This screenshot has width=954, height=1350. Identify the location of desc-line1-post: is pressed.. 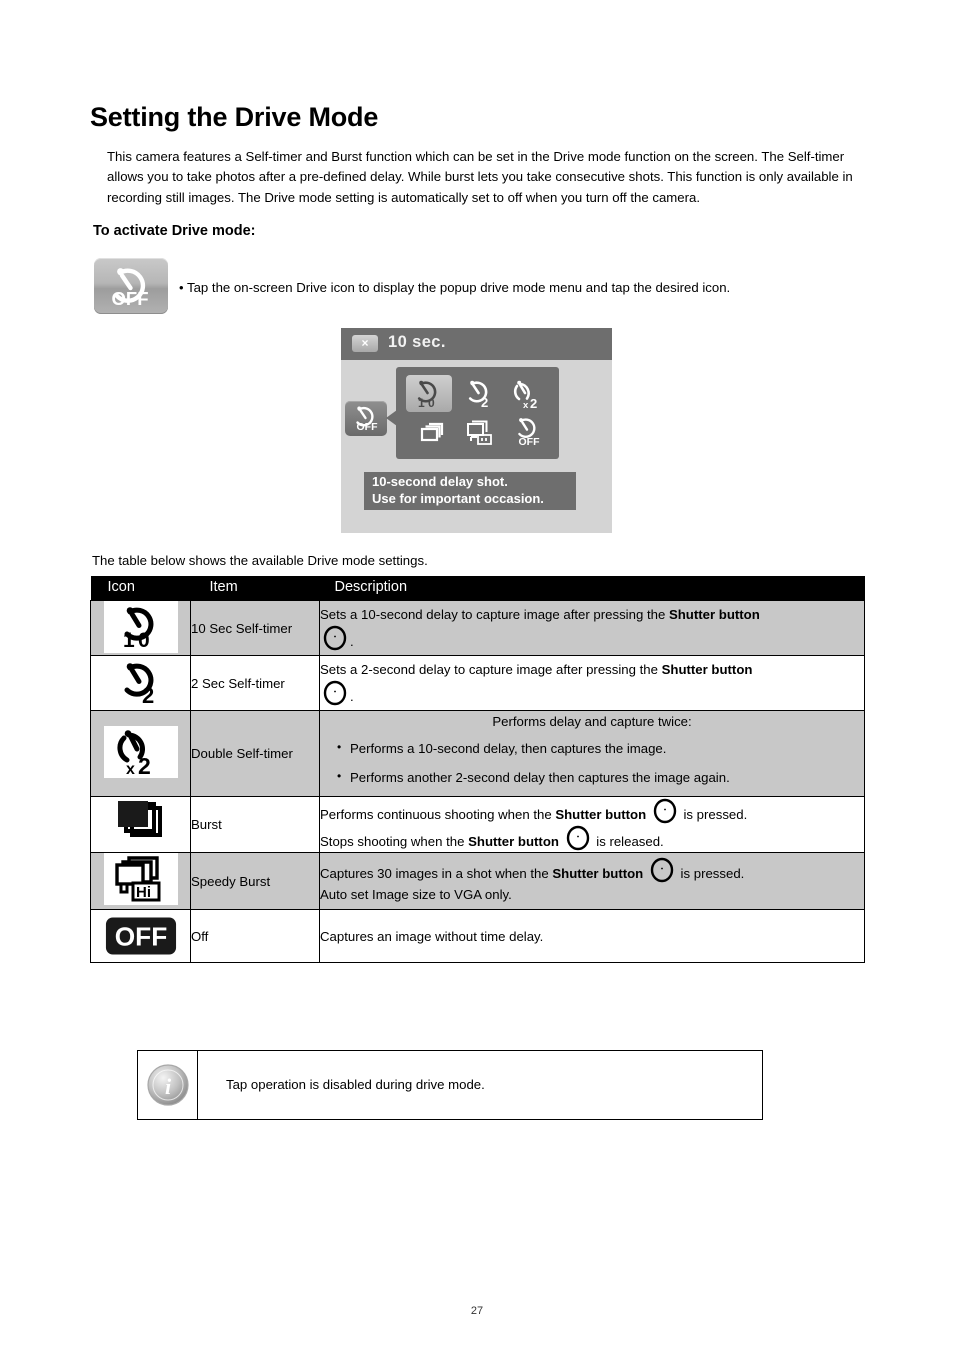
(710, 873).